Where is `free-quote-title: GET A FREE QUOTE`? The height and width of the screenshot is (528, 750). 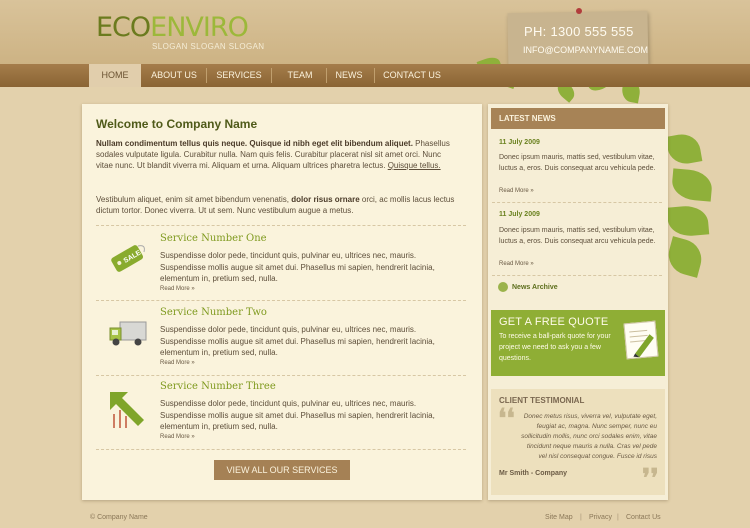
free-quote-title: GET A FREE QUOTE is located at coordinates (554, 322).